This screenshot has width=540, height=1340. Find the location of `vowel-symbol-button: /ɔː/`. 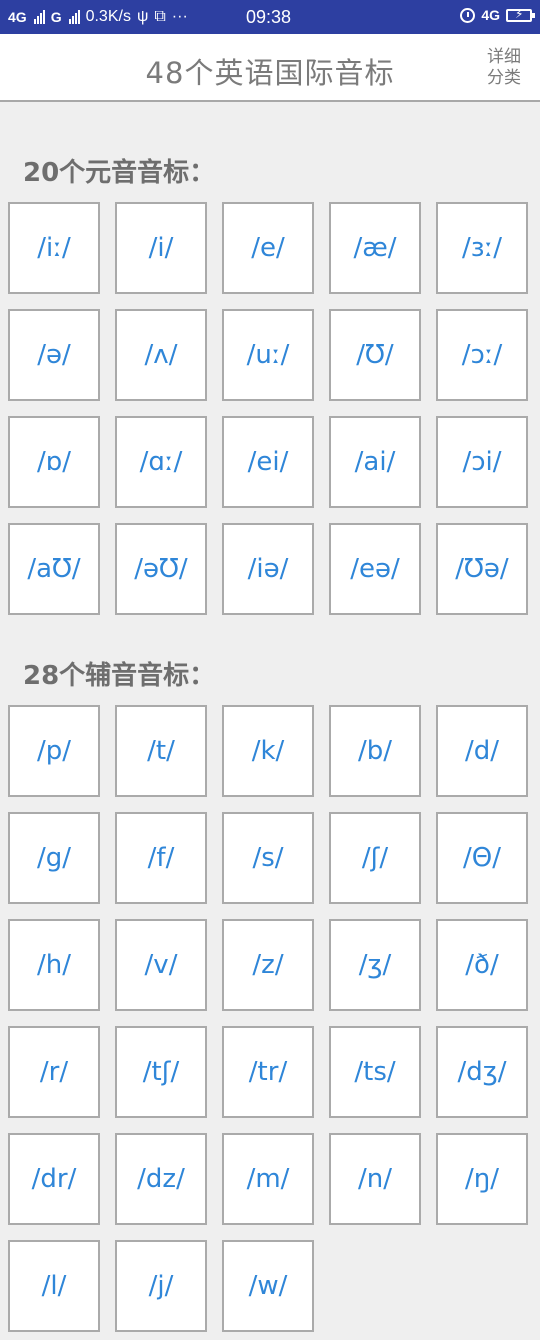

vowel-symbol-button: /ɔː/ is located at coordinates (482, 355).